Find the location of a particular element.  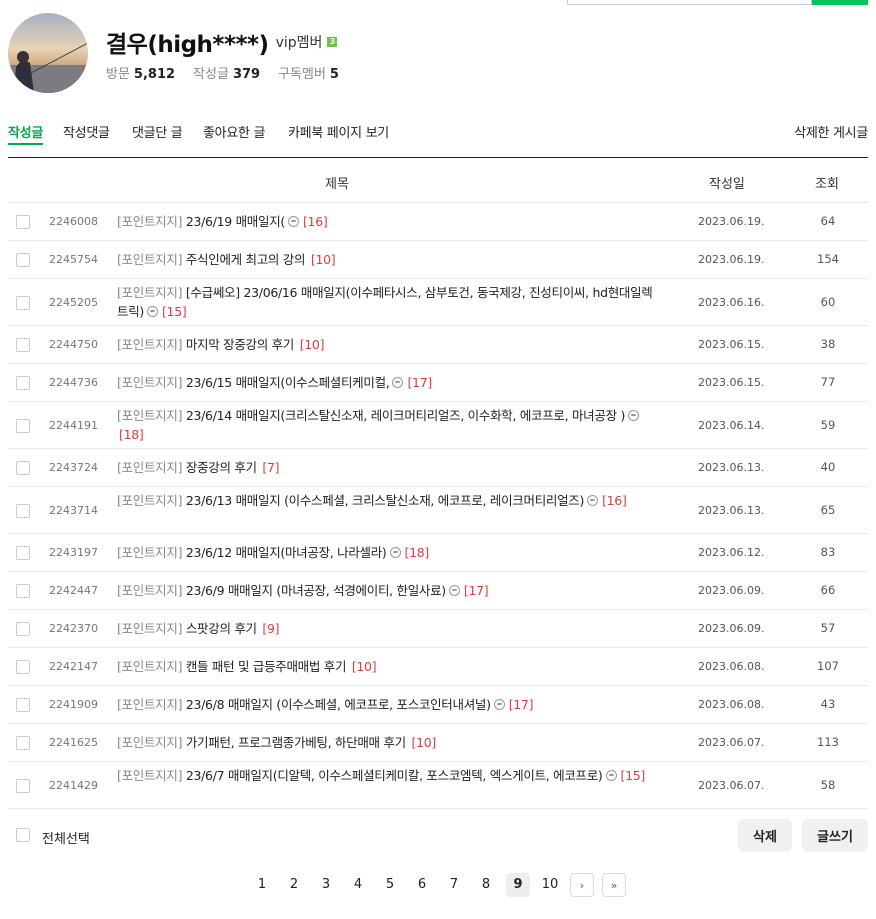

post-title: [포인트지지] 스팟강의 후기 [9] is located at coordinates (387, 628).